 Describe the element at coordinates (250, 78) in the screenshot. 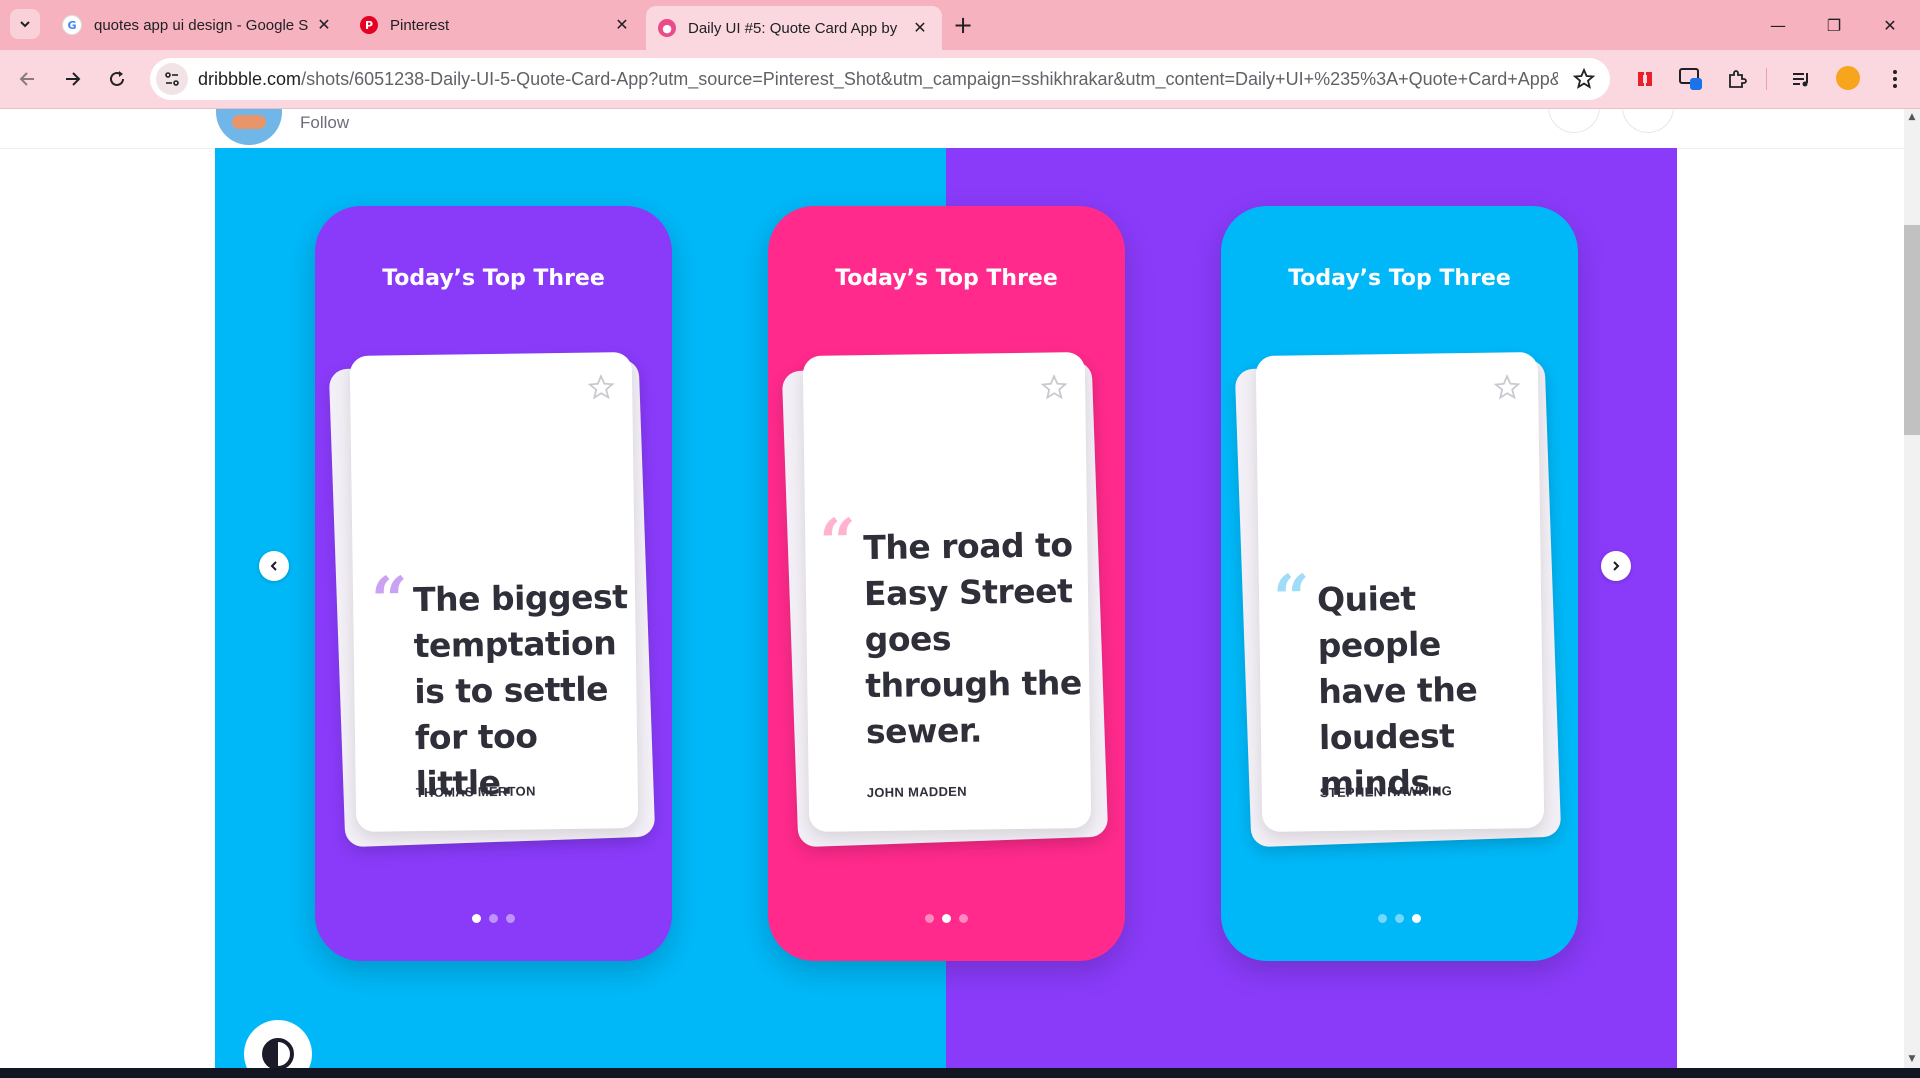

I see `url-host: dribbble.com` at that location.